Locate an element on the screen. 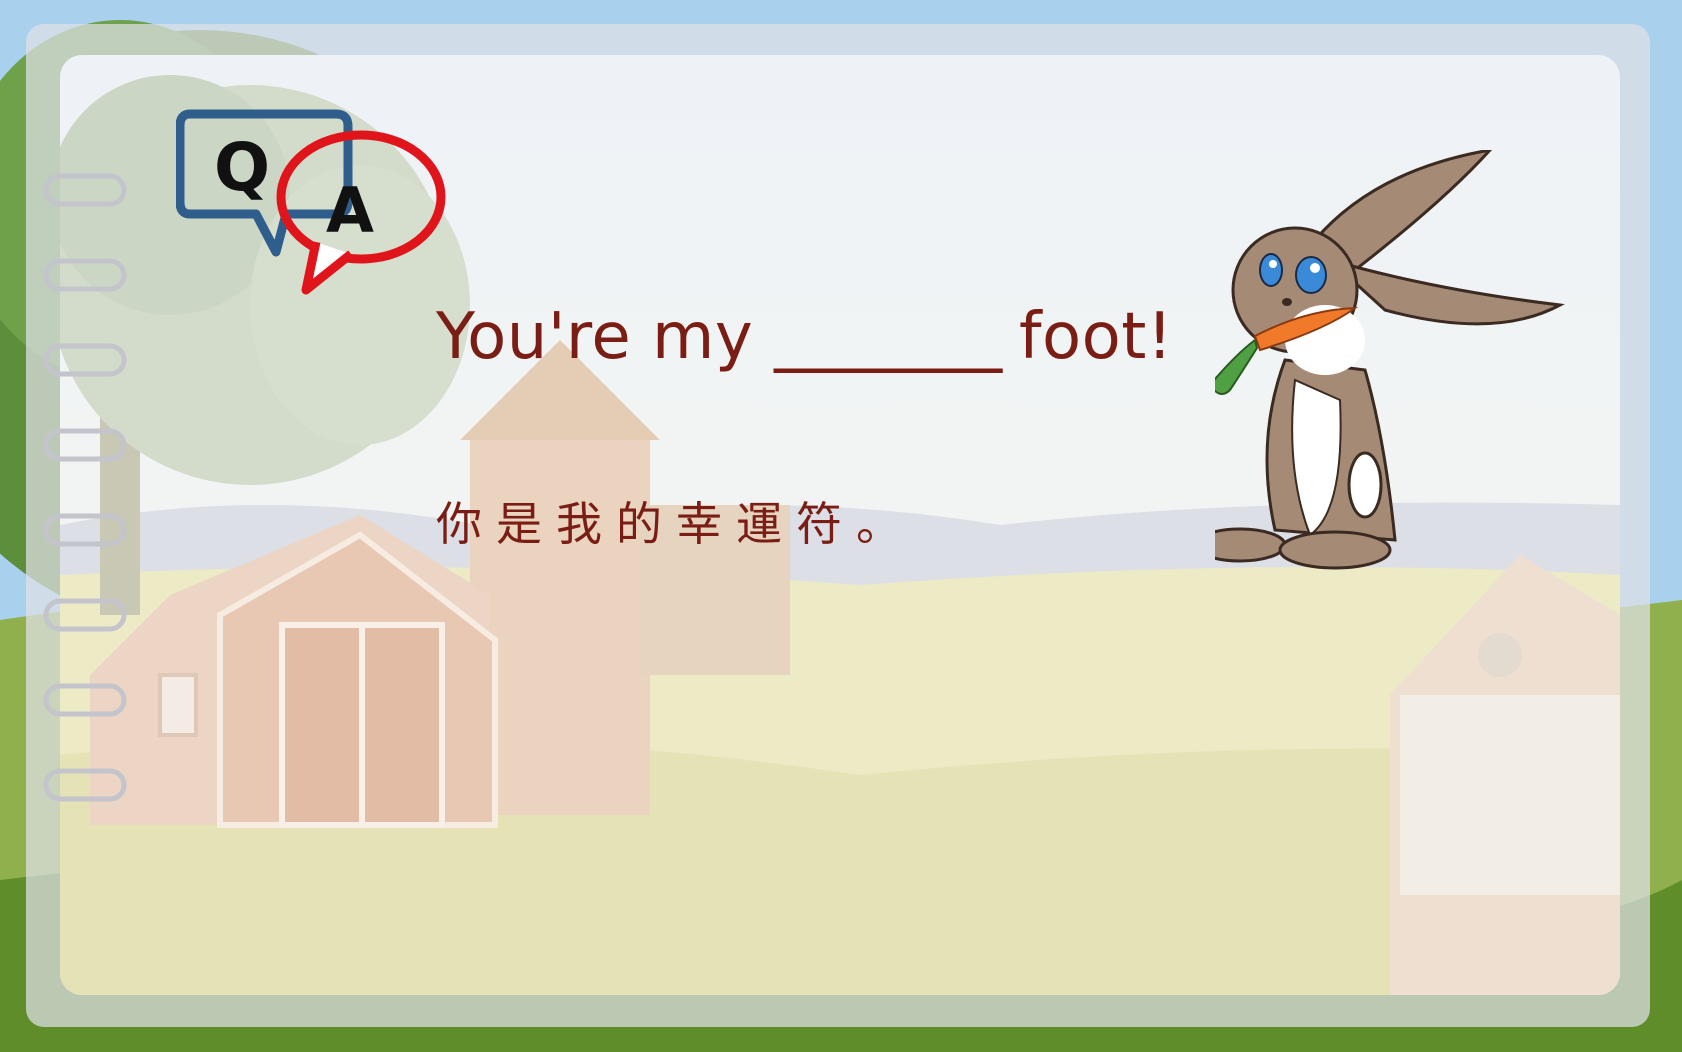 This screenshot has width=1682, height=1052. qa-speech-bubbles-icon: Q A is located at coordinates (311, 202).